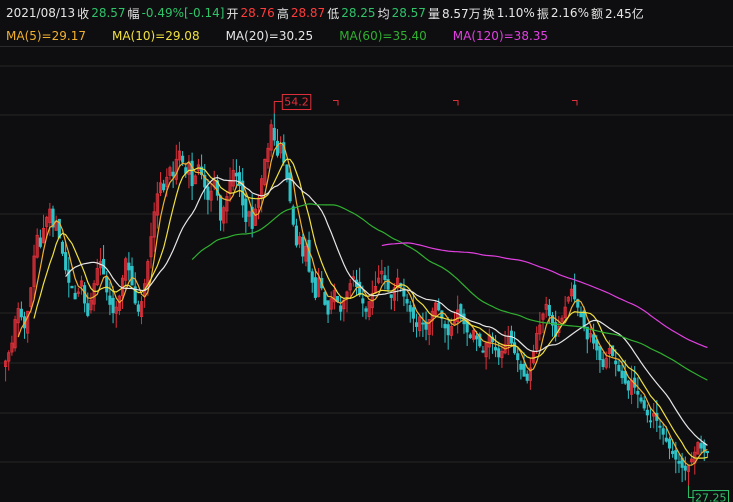  I want to click on avg-label: 均, so click(383, 13).